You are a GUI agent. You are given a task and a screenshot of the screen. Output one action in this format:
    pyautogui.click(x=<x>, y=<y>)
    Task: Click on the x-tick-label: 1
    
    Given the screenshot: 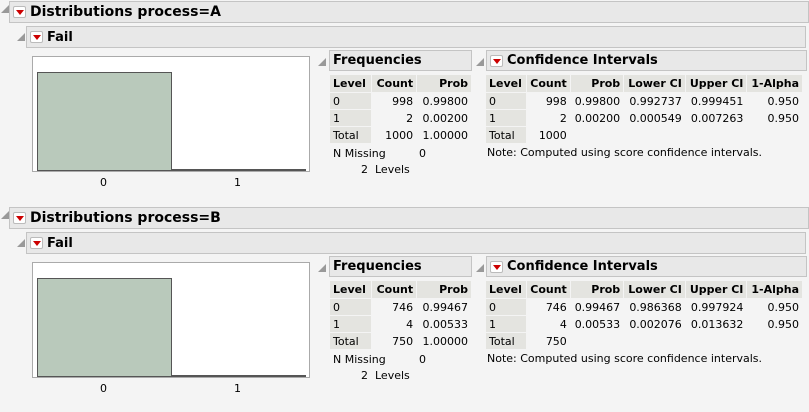 What is the action you would take?
    pyautogui.click(x=237, y=182)
    